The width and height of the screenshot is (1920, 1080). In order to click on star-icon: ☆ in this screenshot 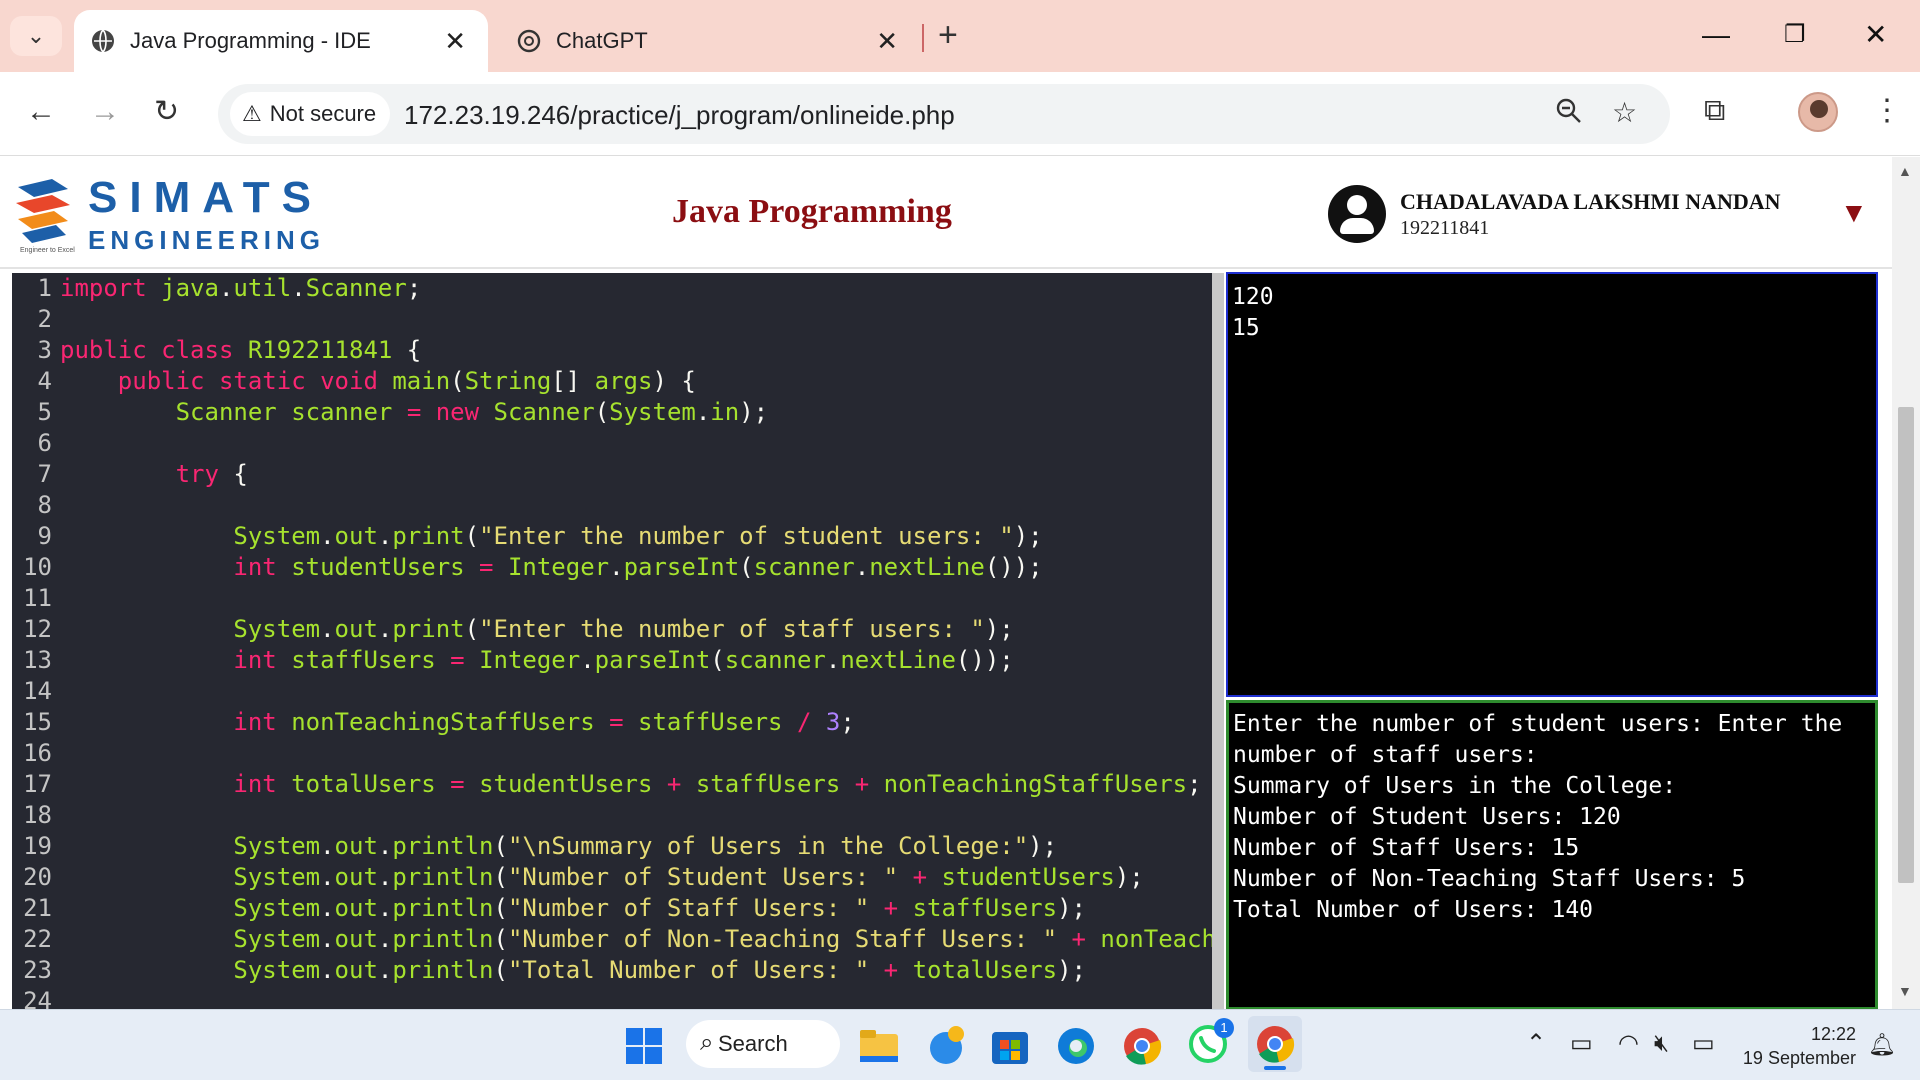, I will do `click(1624, 112)`.